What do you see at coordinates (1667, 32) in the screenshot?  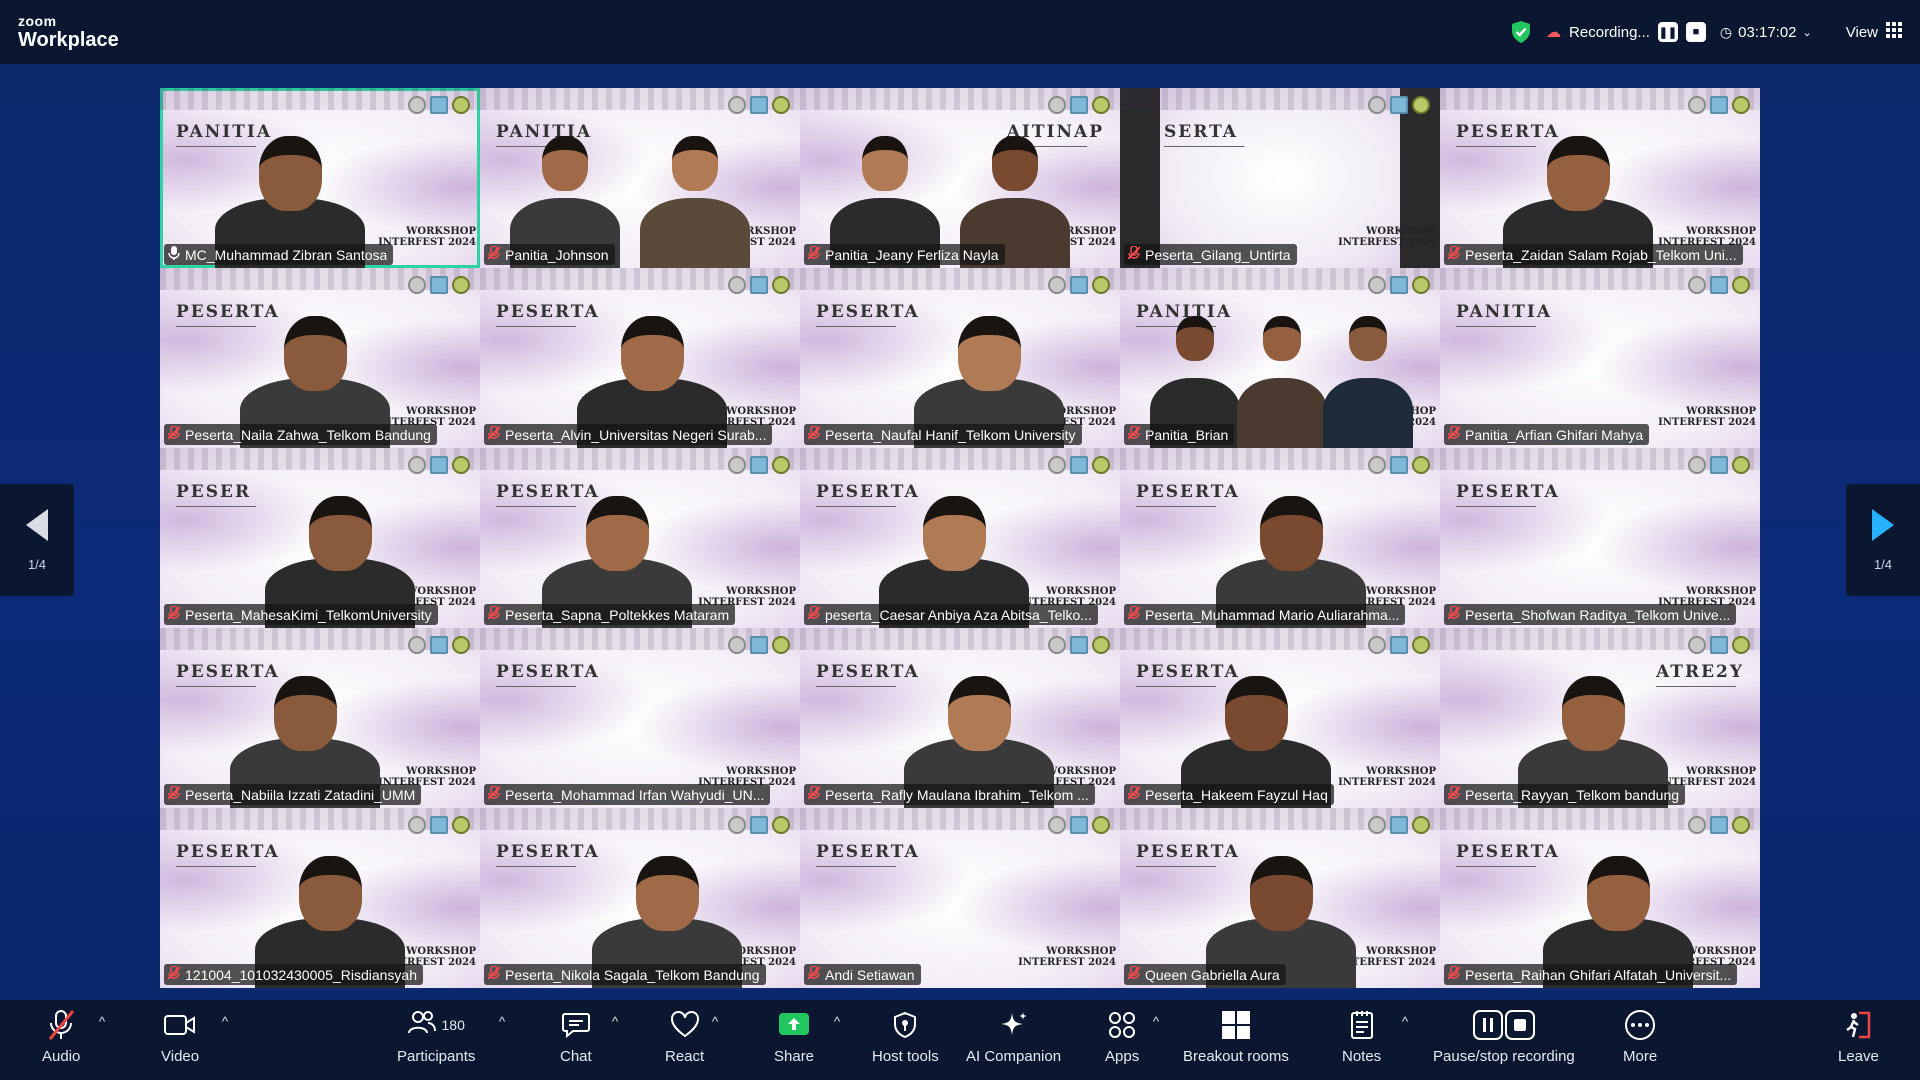 I see `pause-recording-icon: ❚❚` at bounding box center [1667, 32].